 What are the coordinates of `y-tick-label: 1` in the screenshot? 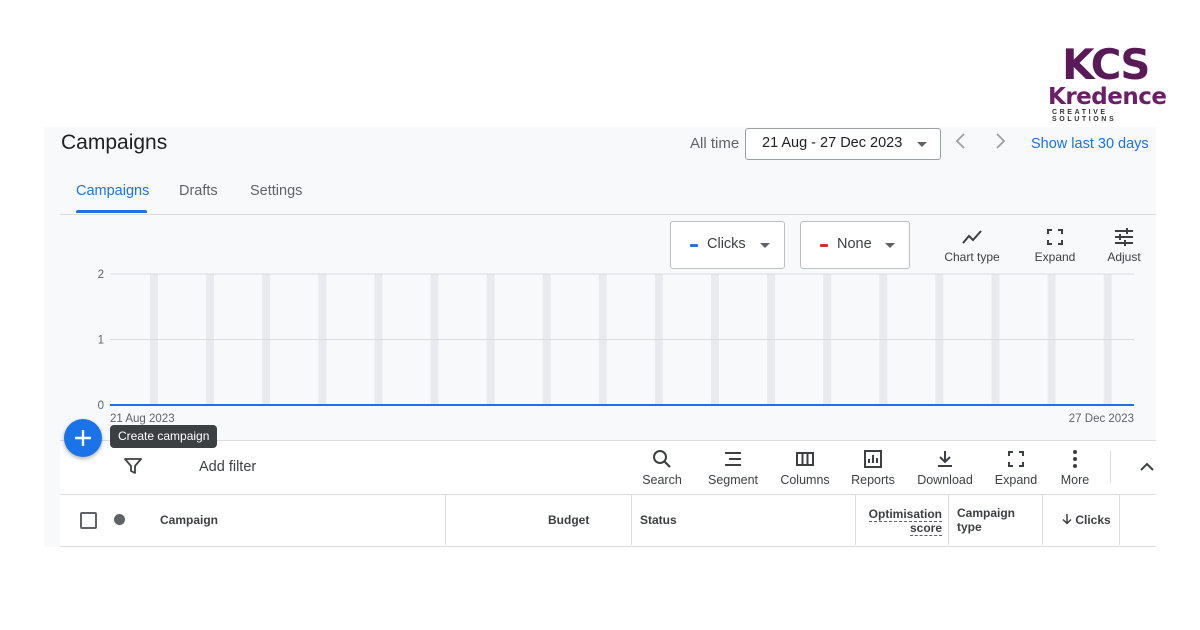 It's located at (101, 341).